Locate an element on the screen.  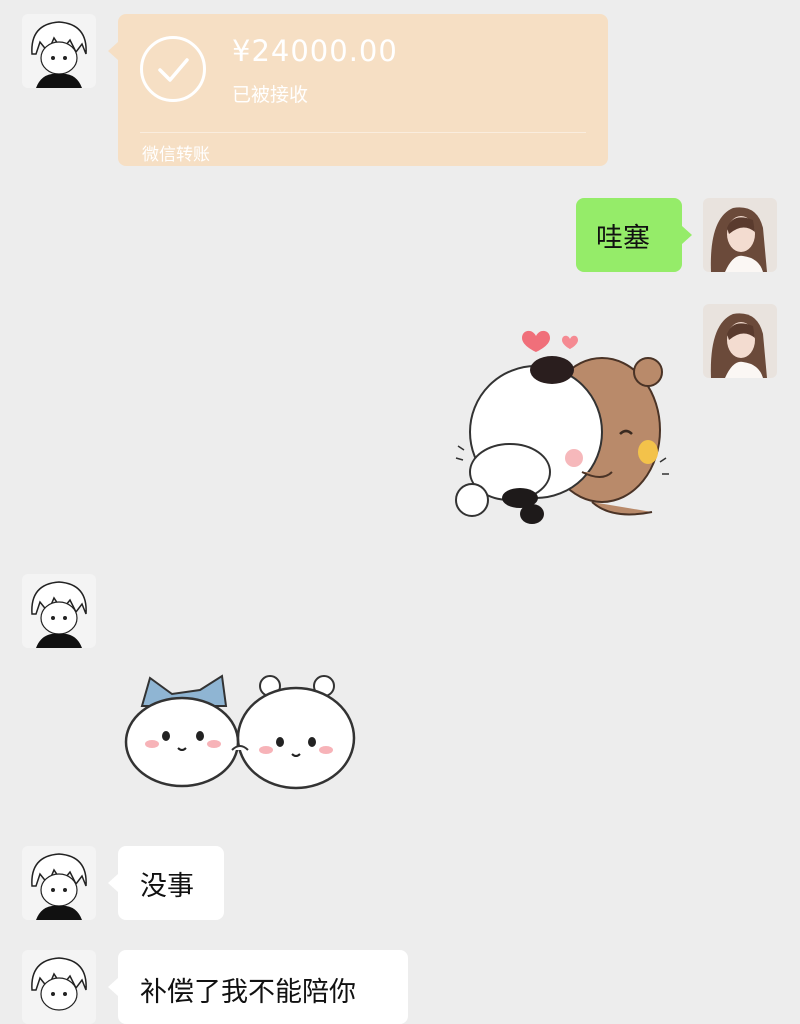
check-circle-icon is located at coordinates (173, 69).